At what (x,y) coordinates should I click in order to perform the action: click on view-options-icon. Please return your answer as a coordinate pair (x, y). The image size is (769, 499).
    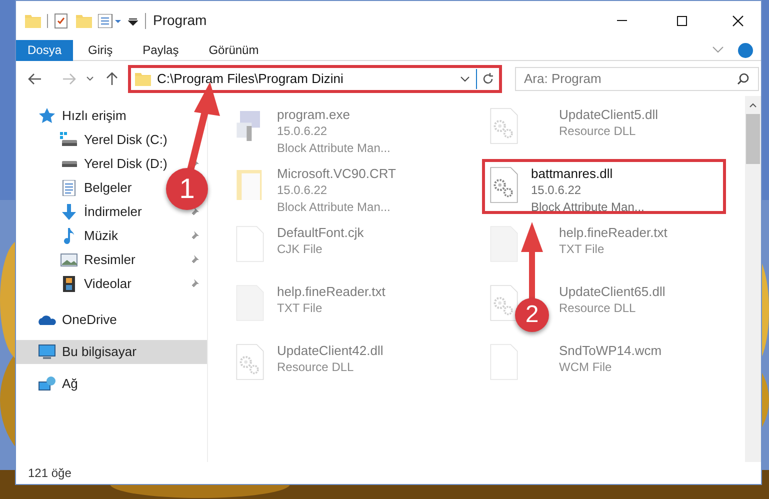
    Looking at the image, I should click on (110, 21).